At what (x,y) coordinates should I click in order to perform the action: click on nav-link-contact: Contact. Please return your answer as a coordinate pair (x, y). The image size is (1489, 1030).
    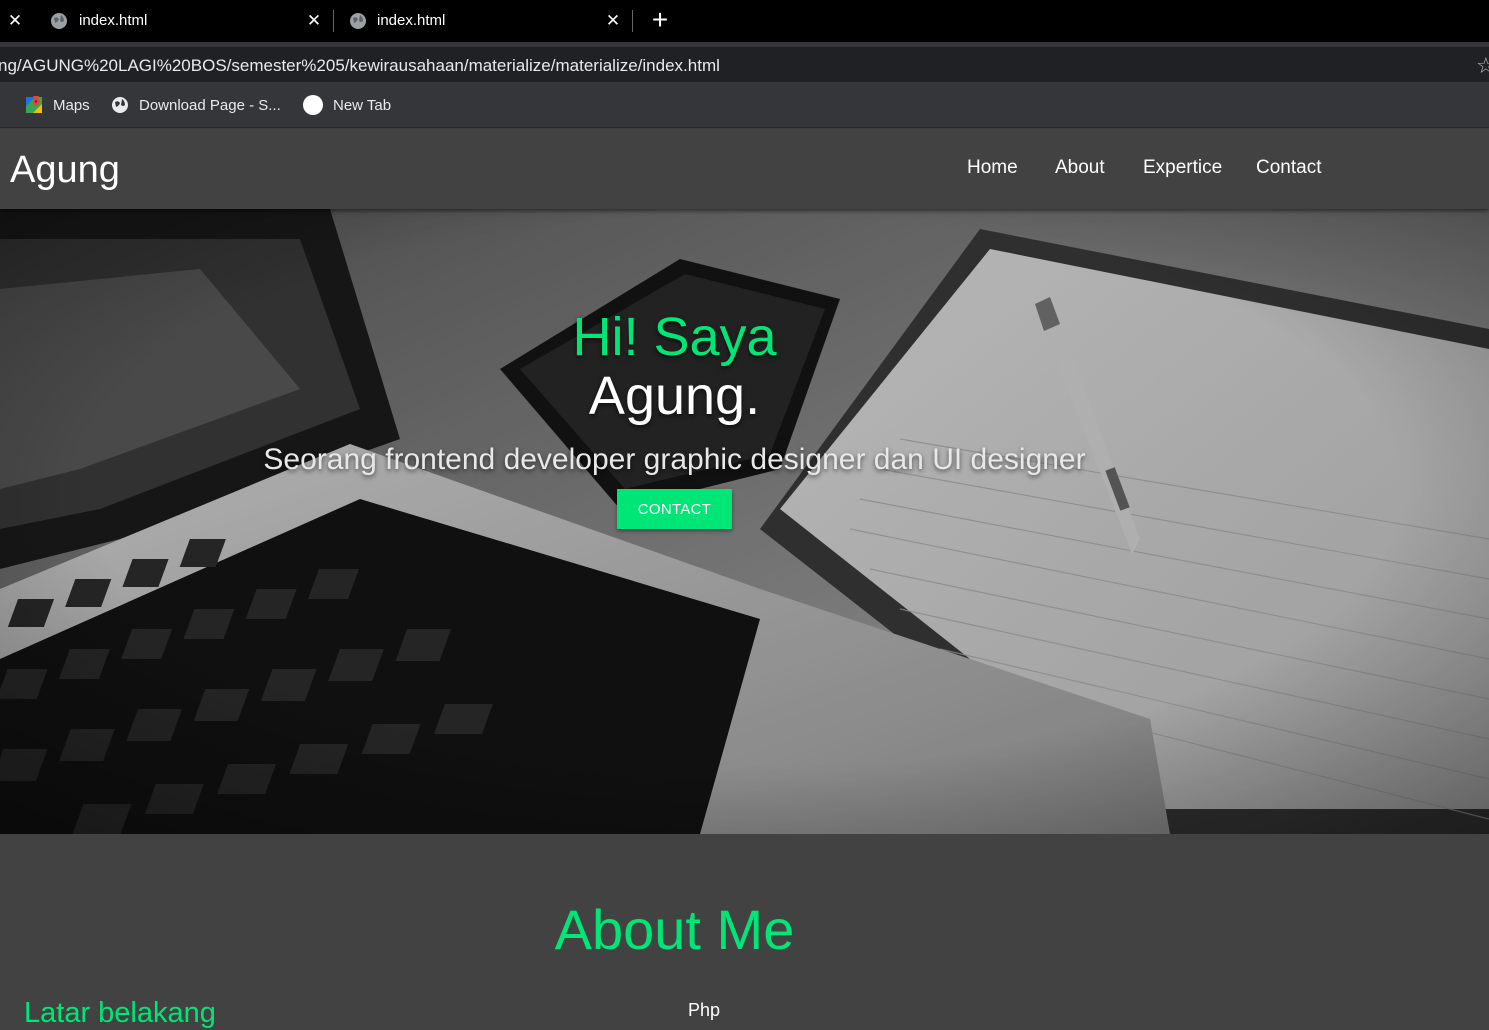
    Looking at the image, I should click on (1288, 168).